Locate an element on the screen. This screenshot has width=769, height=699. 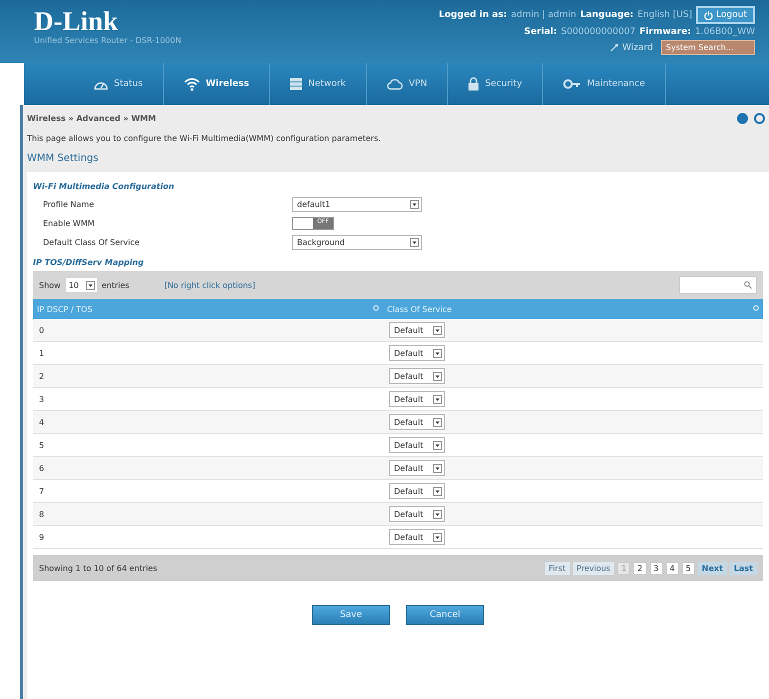
pagination-link: Last is located at coordinates (743, 568).